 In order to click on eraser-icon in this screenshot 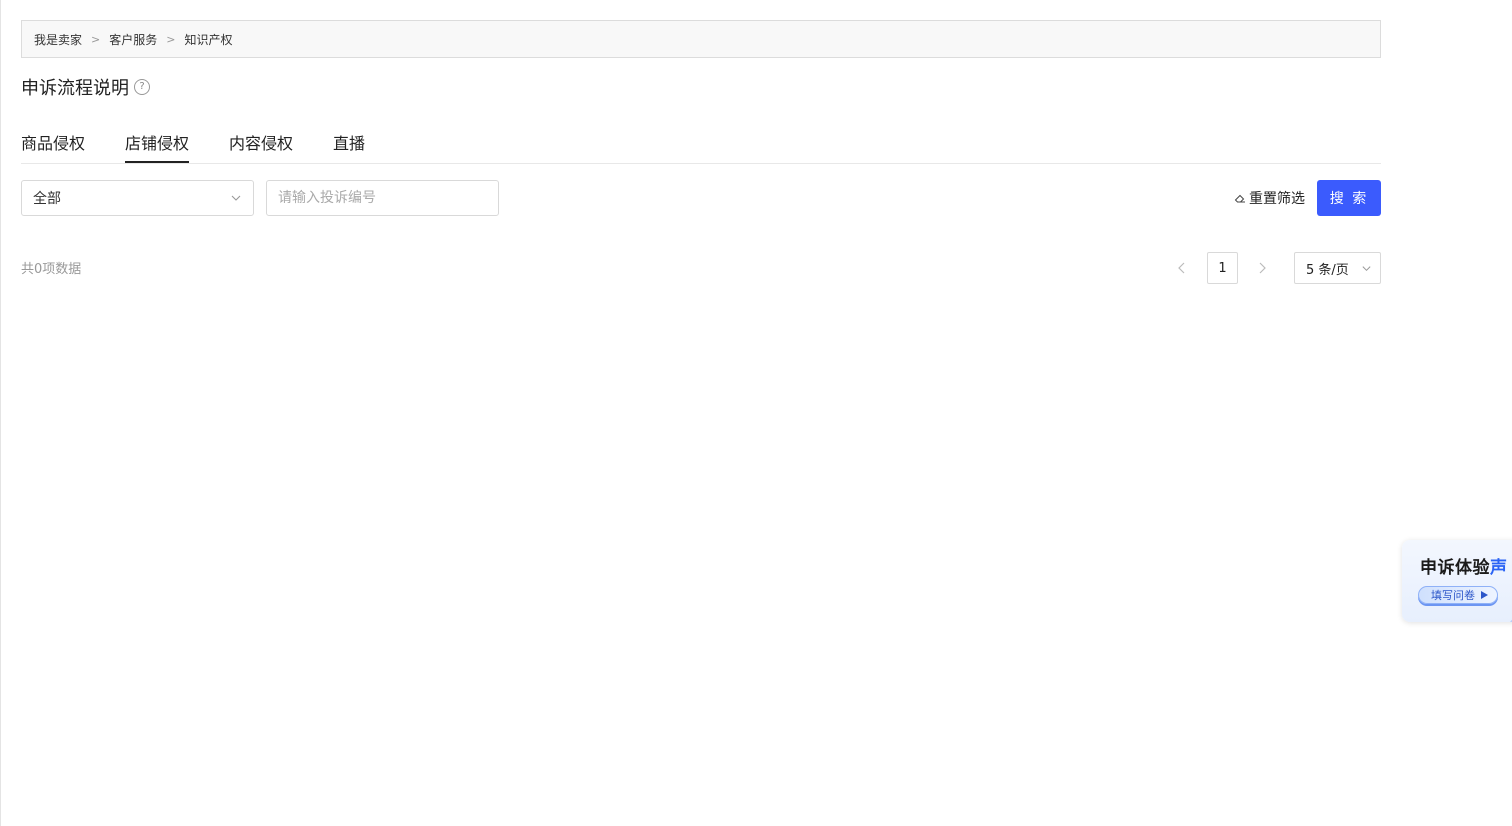, I will do `click(1239, 198)`.